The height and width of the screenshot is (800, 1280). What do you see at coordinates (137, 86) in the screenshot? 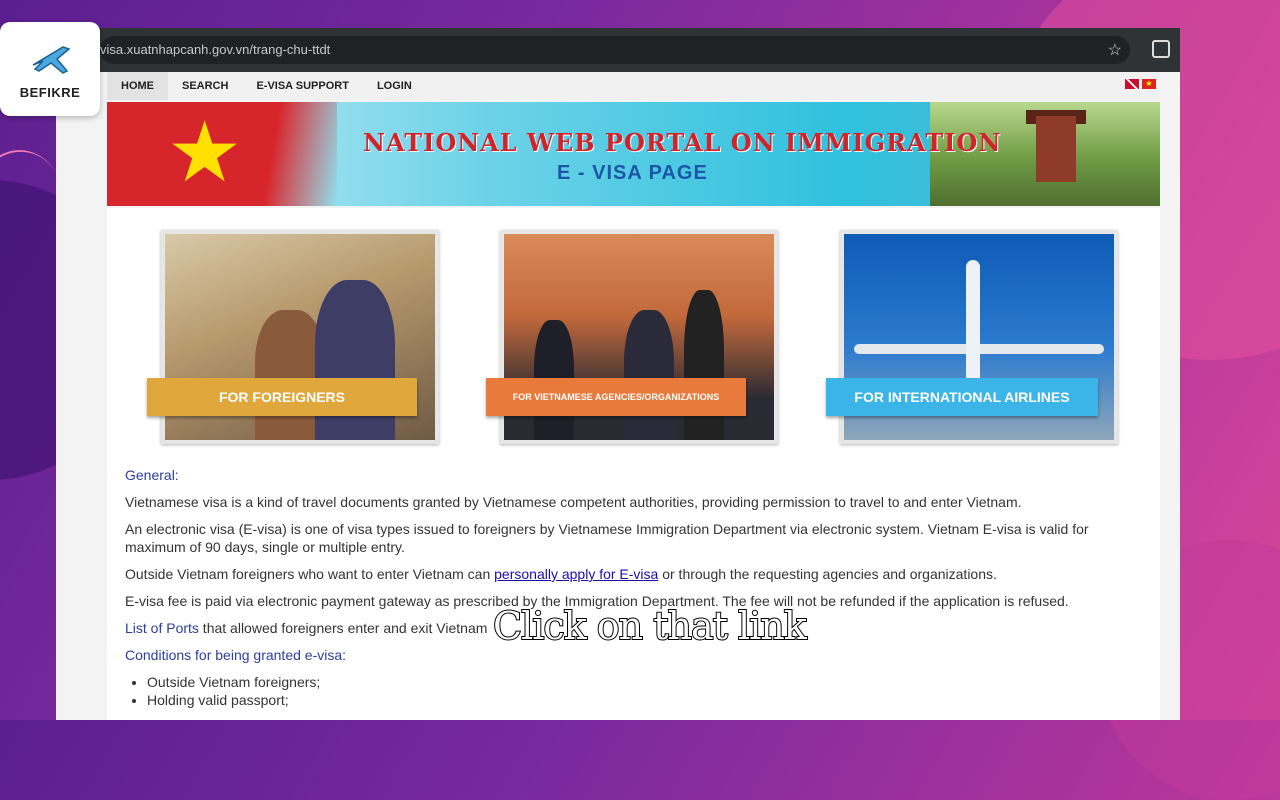
I see `nav-home: HOME` at bounding box center [137, 86].